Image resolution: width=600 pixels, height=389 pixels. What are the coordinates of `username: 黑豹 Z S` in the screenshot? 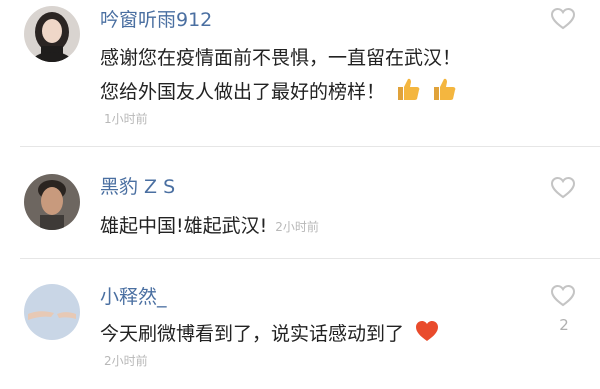 It's located at (137, 187).